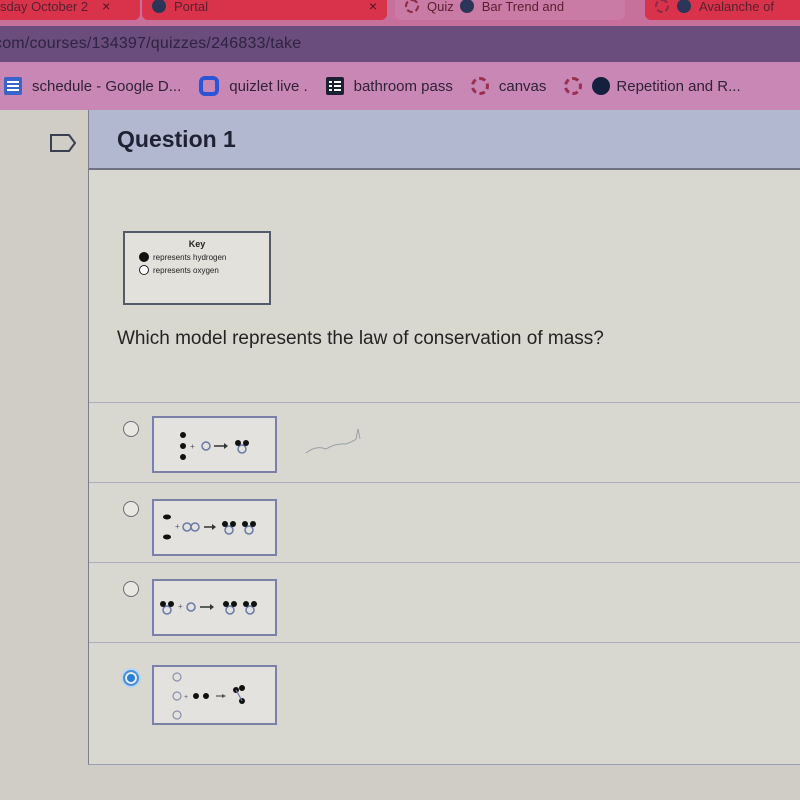 The width and height of the screenshot is (800, 800). Describe the element at coordinates (209, 527) in the screenshot. I see `reaction-model-b: +` at that location.